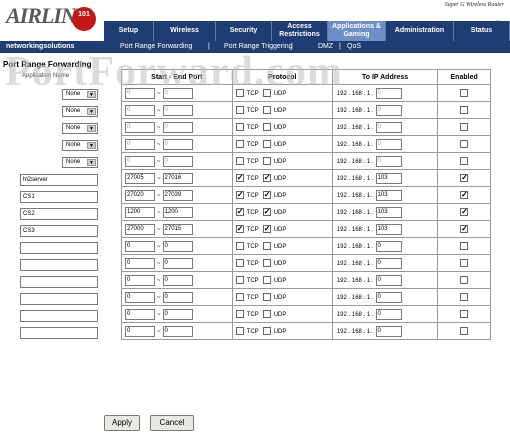 The height and width of the screenshot is (435, 510). I want to click on tab-setup: Setup, so click(129, 31).